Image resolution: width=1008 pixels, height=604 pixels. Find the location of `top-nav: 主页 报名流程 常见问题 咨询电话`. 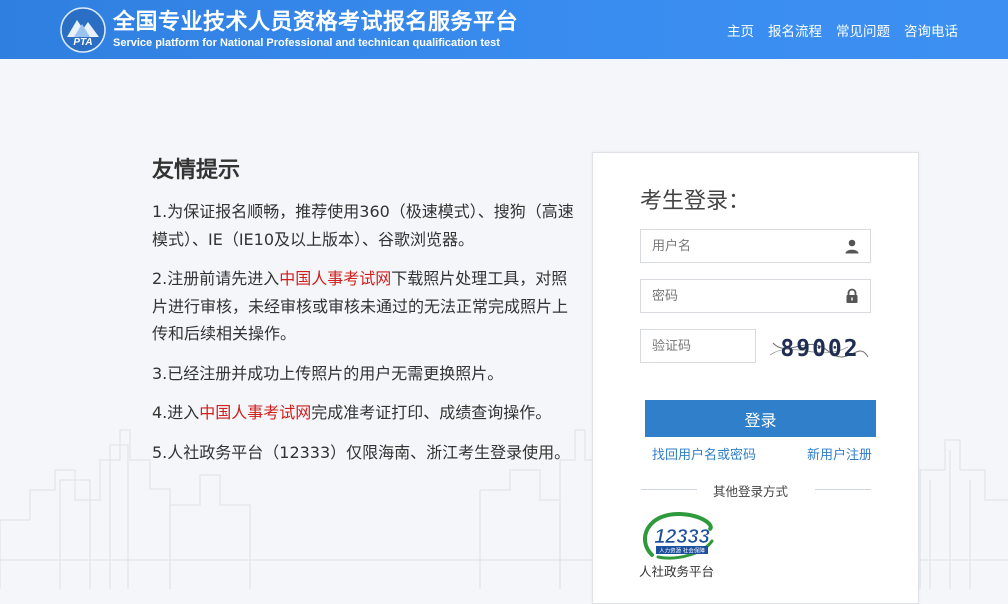

top-nav: 主页 报名流程 常见问题 咨询电话 is located at coordinates (842, 30).